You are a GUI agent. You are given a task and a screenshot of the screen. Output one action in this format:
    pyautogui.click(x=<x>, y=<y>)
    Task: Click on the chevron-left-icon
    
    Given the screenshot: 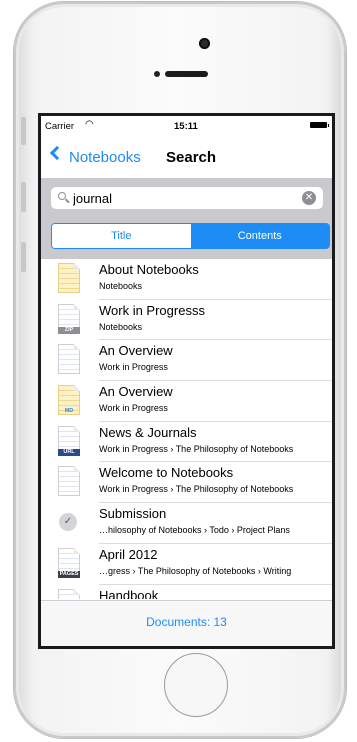 What is the action you would take?
    pyautogui.click(x=57, y=153)
    